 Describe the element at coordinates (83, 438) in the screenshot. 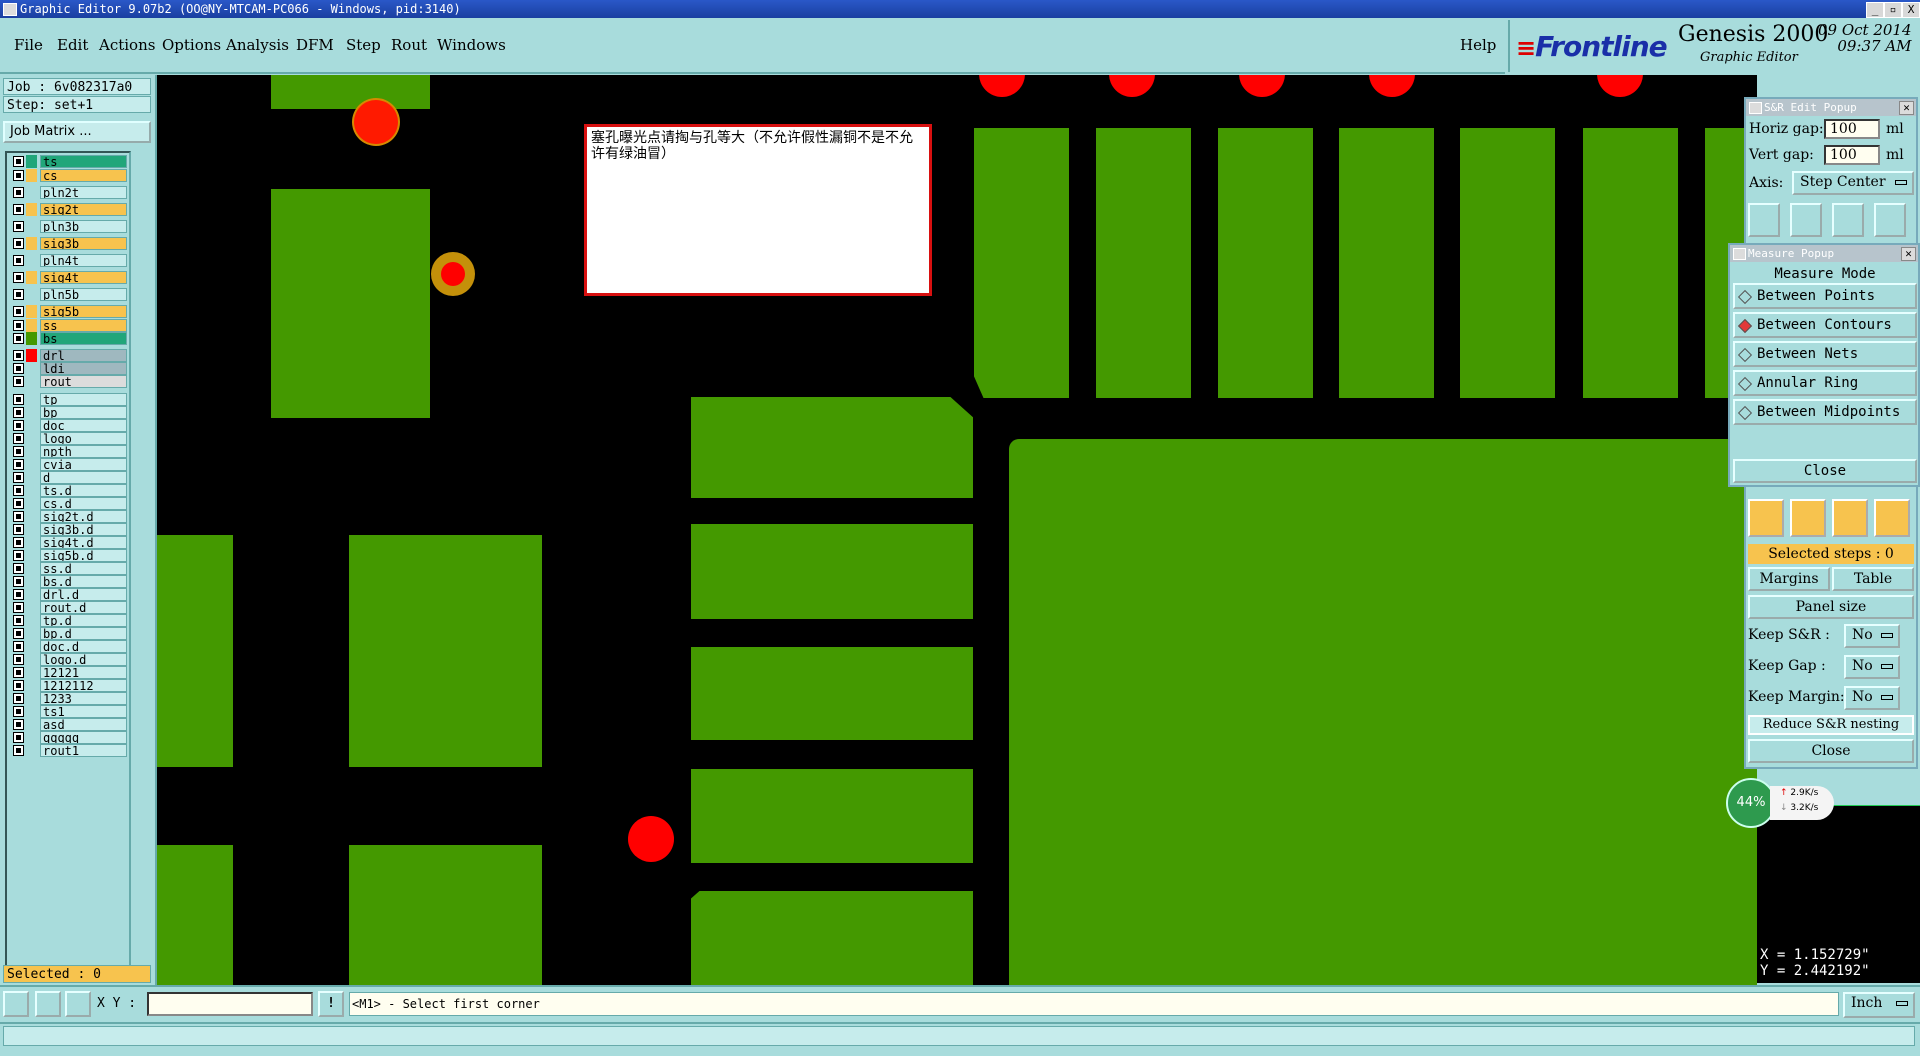

I see `layer-name: logo` at that location.